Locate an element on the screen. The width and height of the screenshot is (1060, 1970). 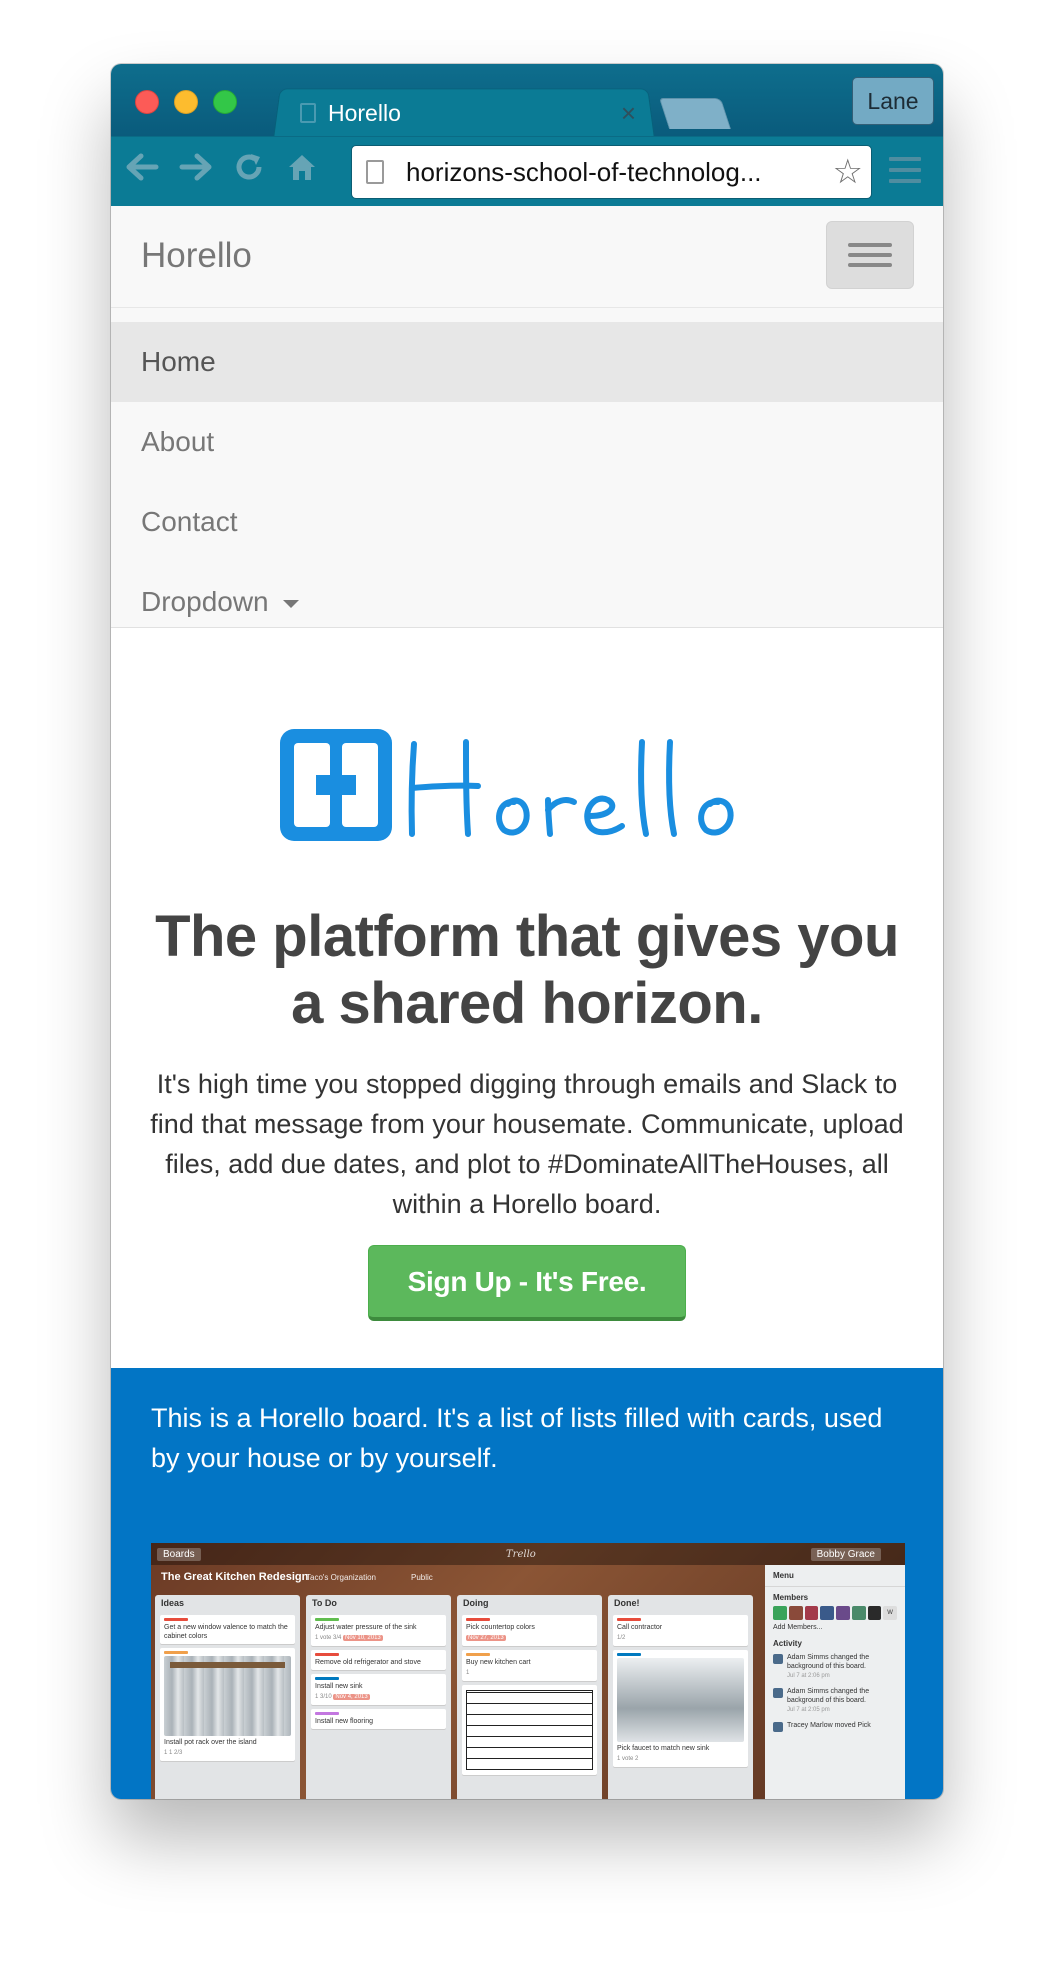
zoom-window-button is located at coordinates (225, 102).